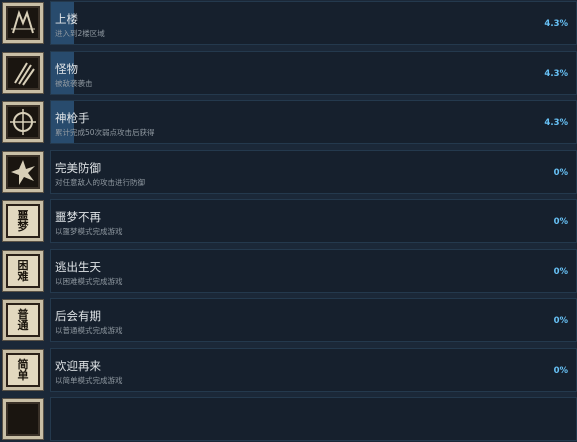 The height and width of the screenshot is (442, 577). I want to click on badge-char: 难, so click(23, 276).